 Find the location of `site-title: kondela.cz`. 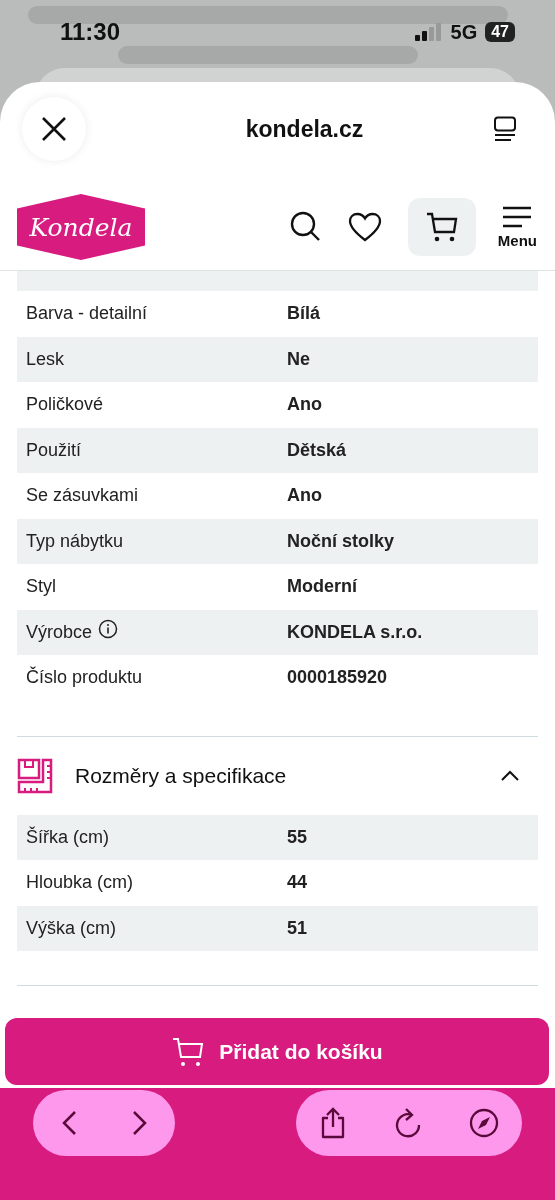

site-title: kondela.cz is located at coordinates (304, 129).